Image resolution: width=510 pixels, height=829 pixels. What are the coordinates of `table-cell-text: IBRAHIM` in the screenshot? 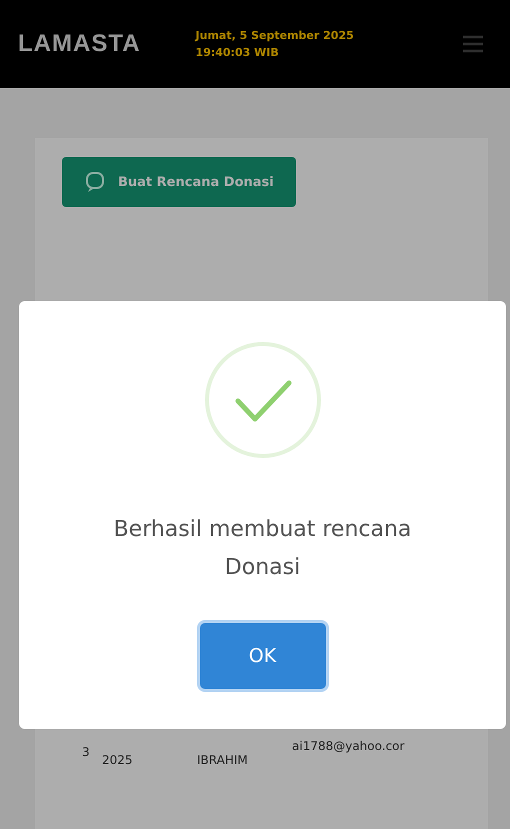 It's located at (223, 759).